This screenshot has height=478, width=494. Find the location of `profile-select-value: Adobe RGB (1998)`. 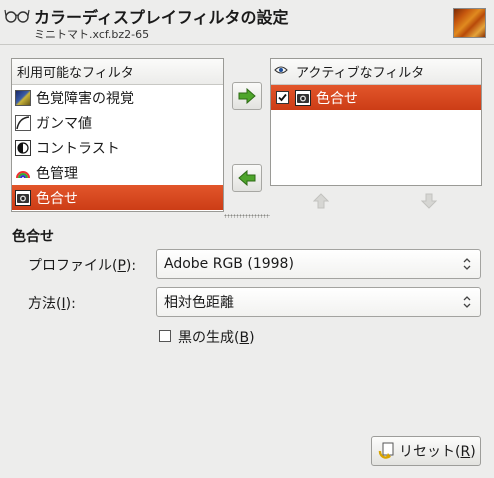

profile-select-value: Adobe RGB (1998) is located at coordinates (229, 264).